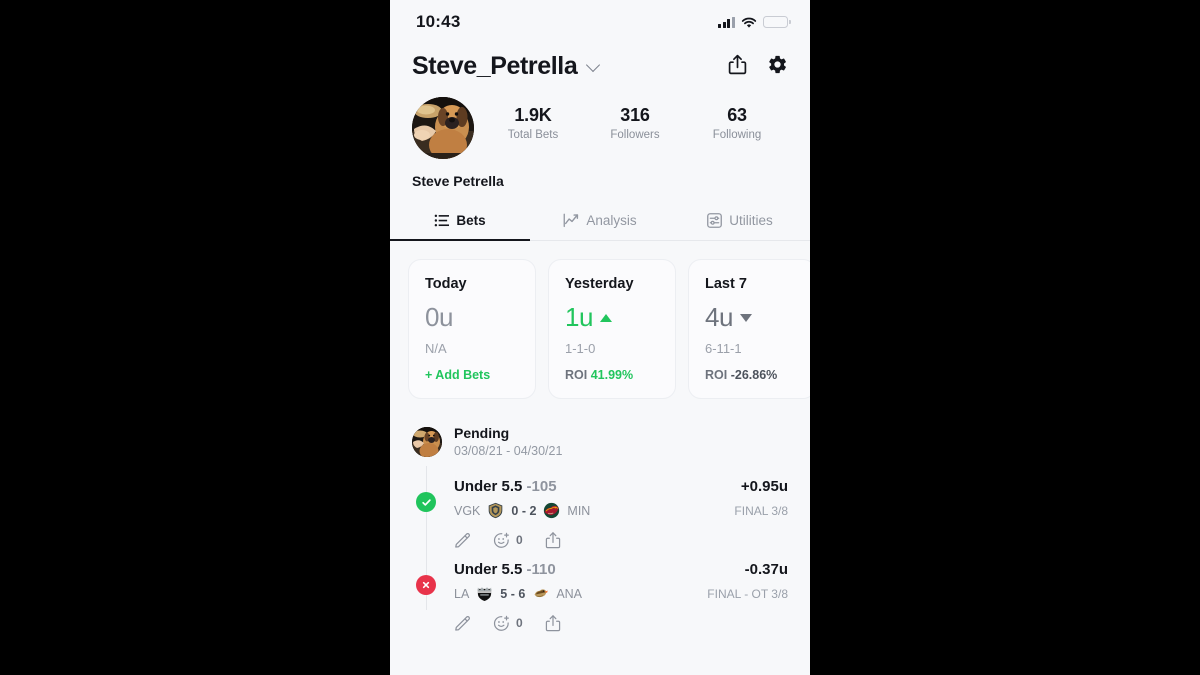  What do you see at coordinates (753, 317) in the screenshot?
I see `card-value-row: 4u` at bounding box center [753, 317].